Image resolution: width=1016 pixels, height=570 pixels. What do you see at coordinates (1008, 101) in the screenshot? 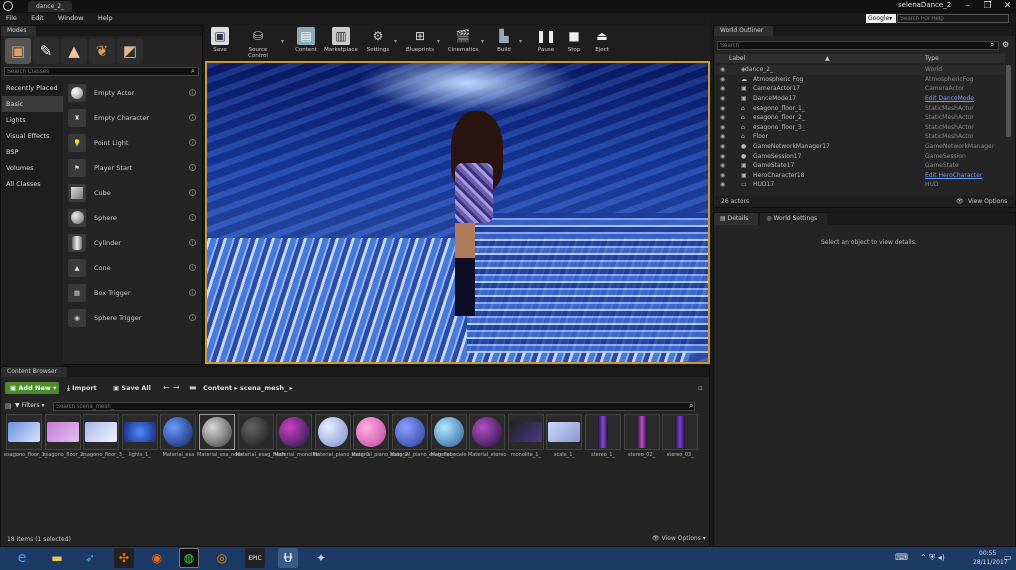
I see `outliner-scrollbar` at bounding box center [1008, 101].